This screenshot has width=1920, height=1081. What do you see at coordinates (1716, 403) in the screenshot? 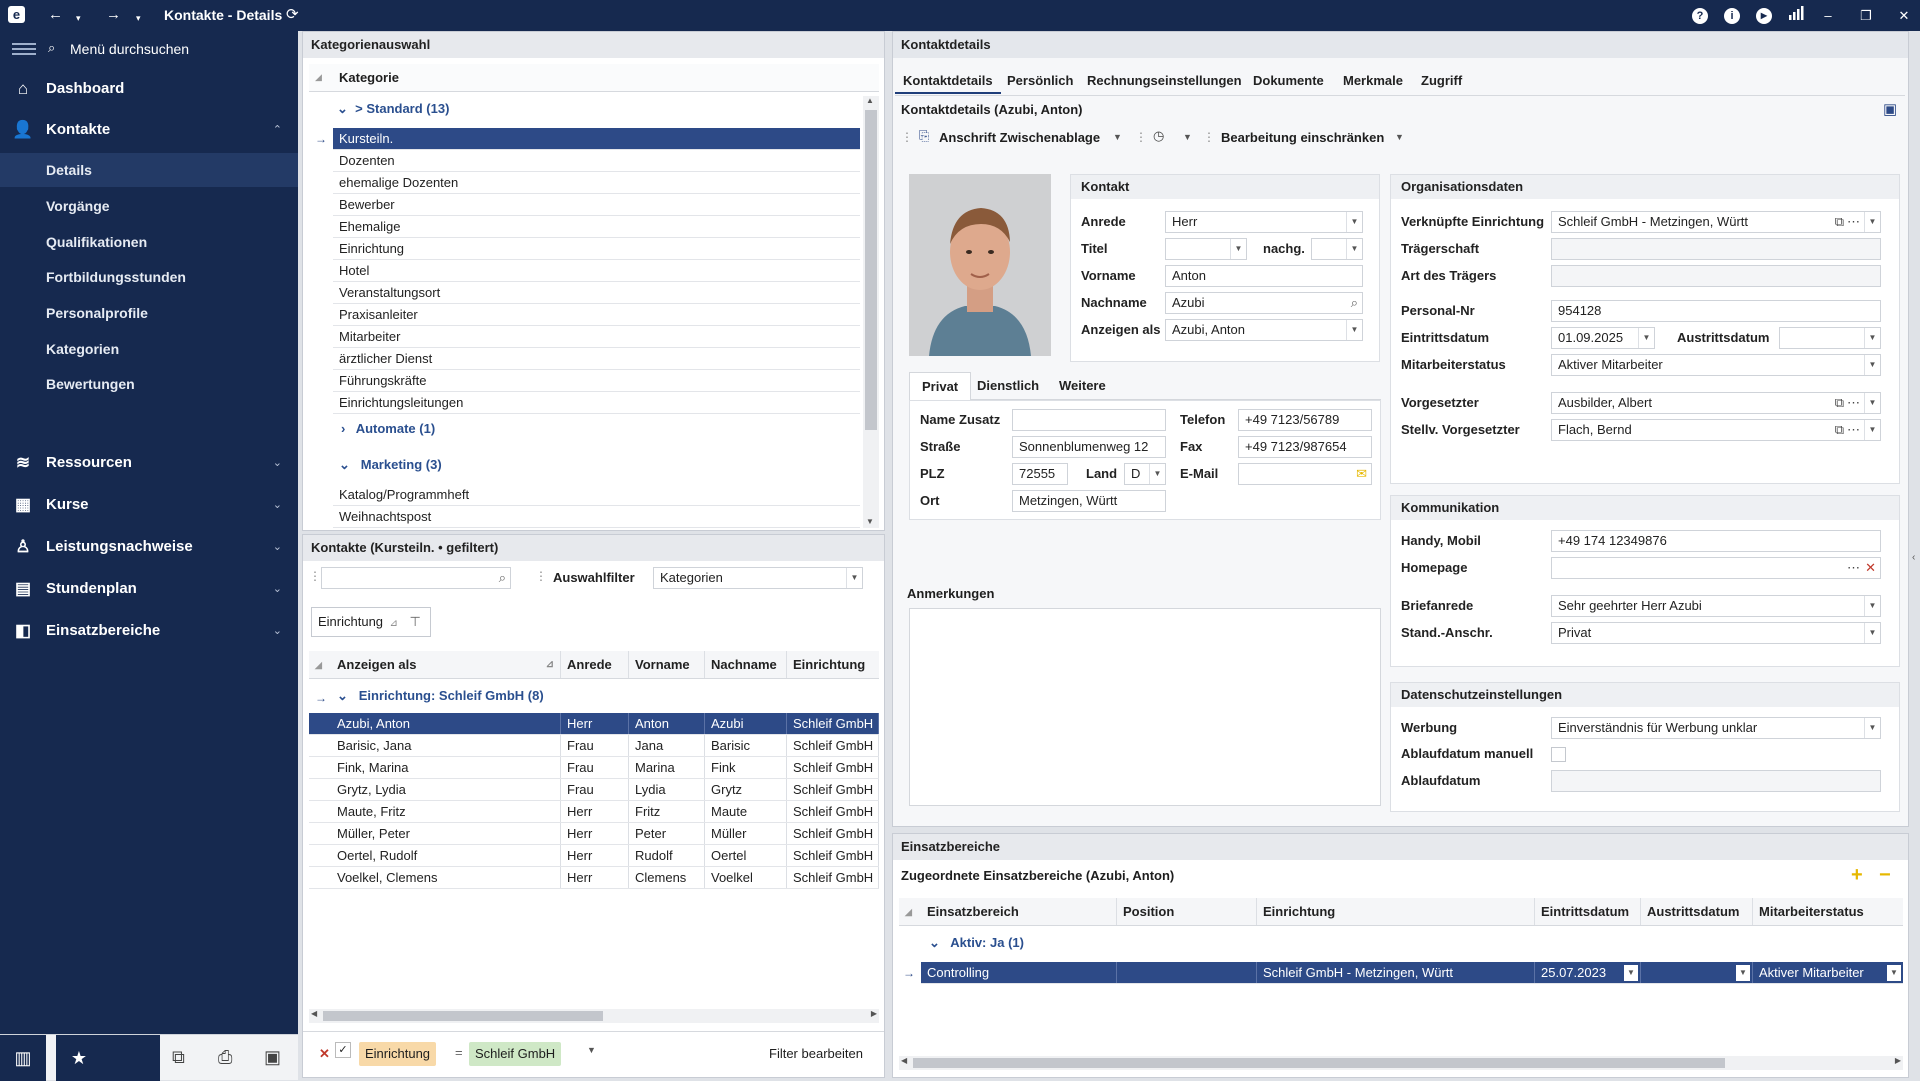
I see `vorgesetzter-select: Ausbilder, Albert ⧉ ⋯ ▼` at bounding box center [1716, 403].